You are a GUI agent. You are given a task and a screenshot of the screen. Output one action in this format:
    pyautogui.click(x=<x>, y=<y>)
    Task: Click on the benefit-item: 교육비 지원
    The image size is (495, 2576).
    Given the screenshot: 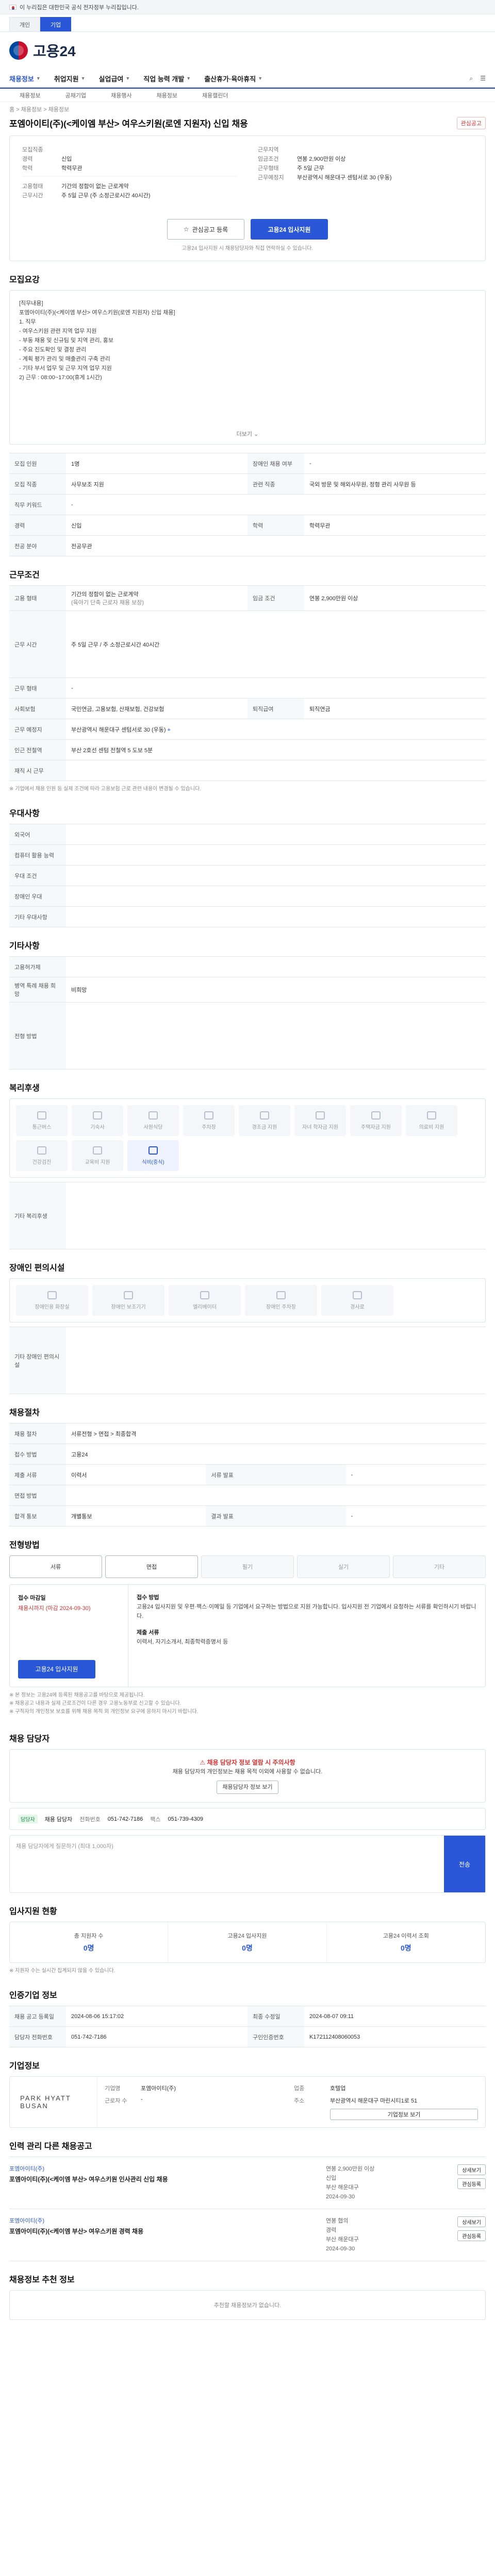 What is the action you would take?
    pyautogui.click(x=97, y=1155)
    